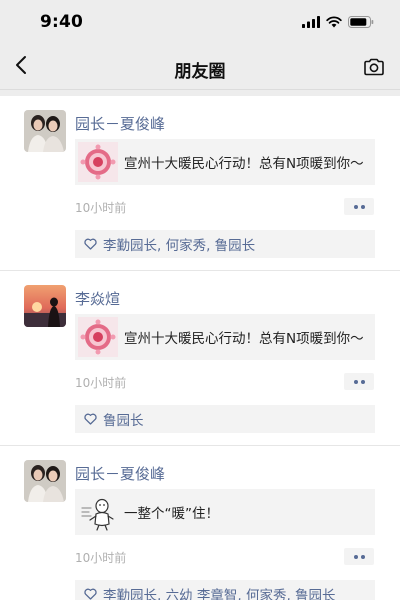  What do you see at coordinates (123, 419) in the screenshot?
I see `likes-list: 鲁园长` at bounding box center [123, 419].